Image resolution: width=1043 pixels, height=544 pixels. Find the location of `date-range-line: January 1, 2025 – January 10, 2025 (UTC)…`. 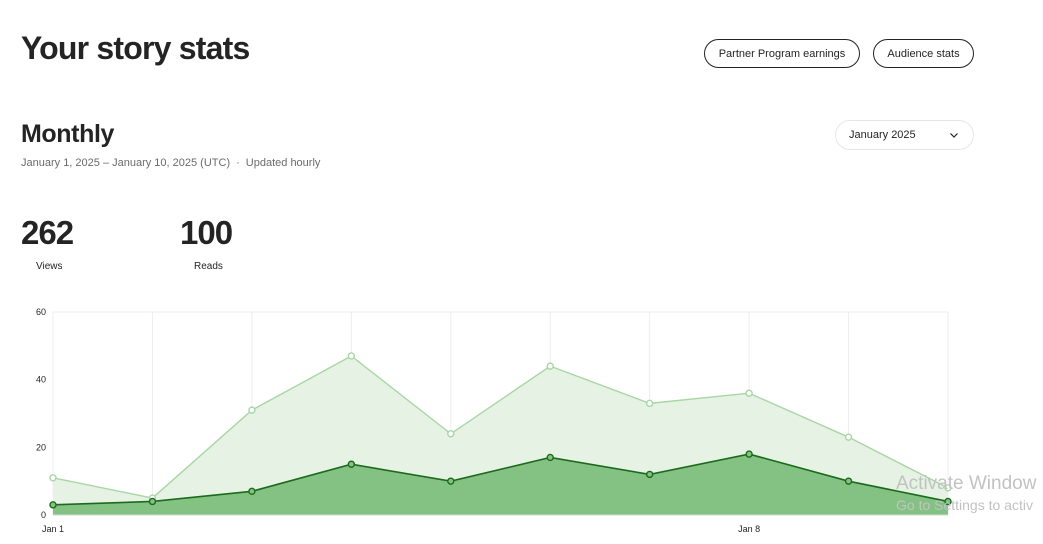

date-range-line: January 1, 2025 – January 10, 2025 (UTC)… is located at coordinates (170, 163).